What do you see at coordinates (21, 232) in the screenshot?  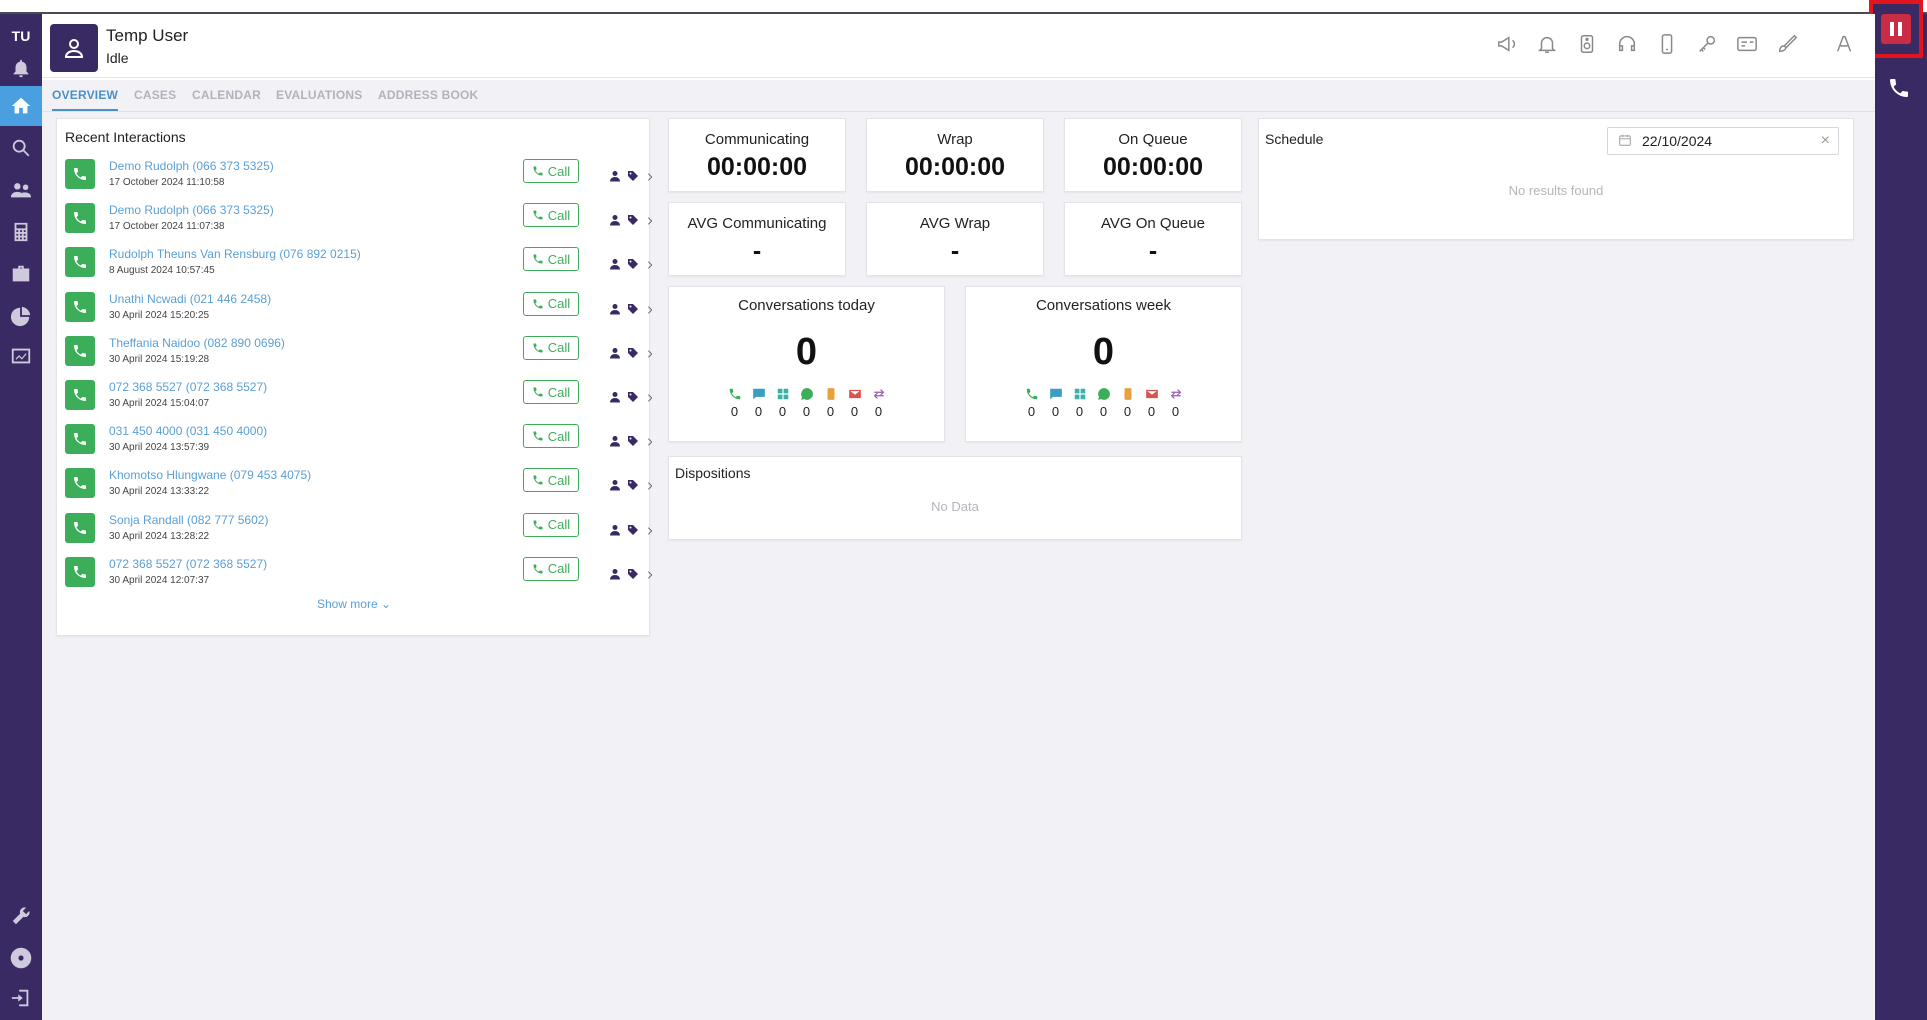 I see `nav-dialpad-icon` at bounding box center [21, 232].